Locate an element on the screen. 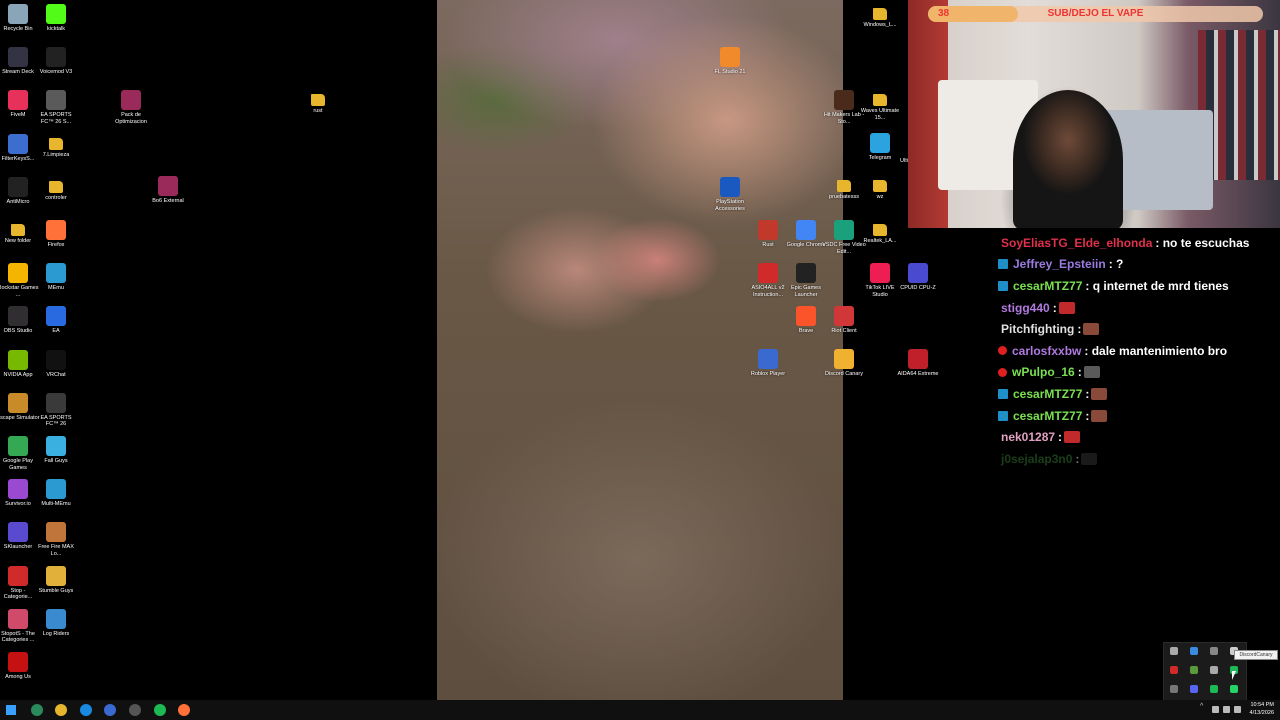 This screenshot has width=1280, height=720. desktop-icon-vrchat: VRChat is located at coordinates (56, 364).